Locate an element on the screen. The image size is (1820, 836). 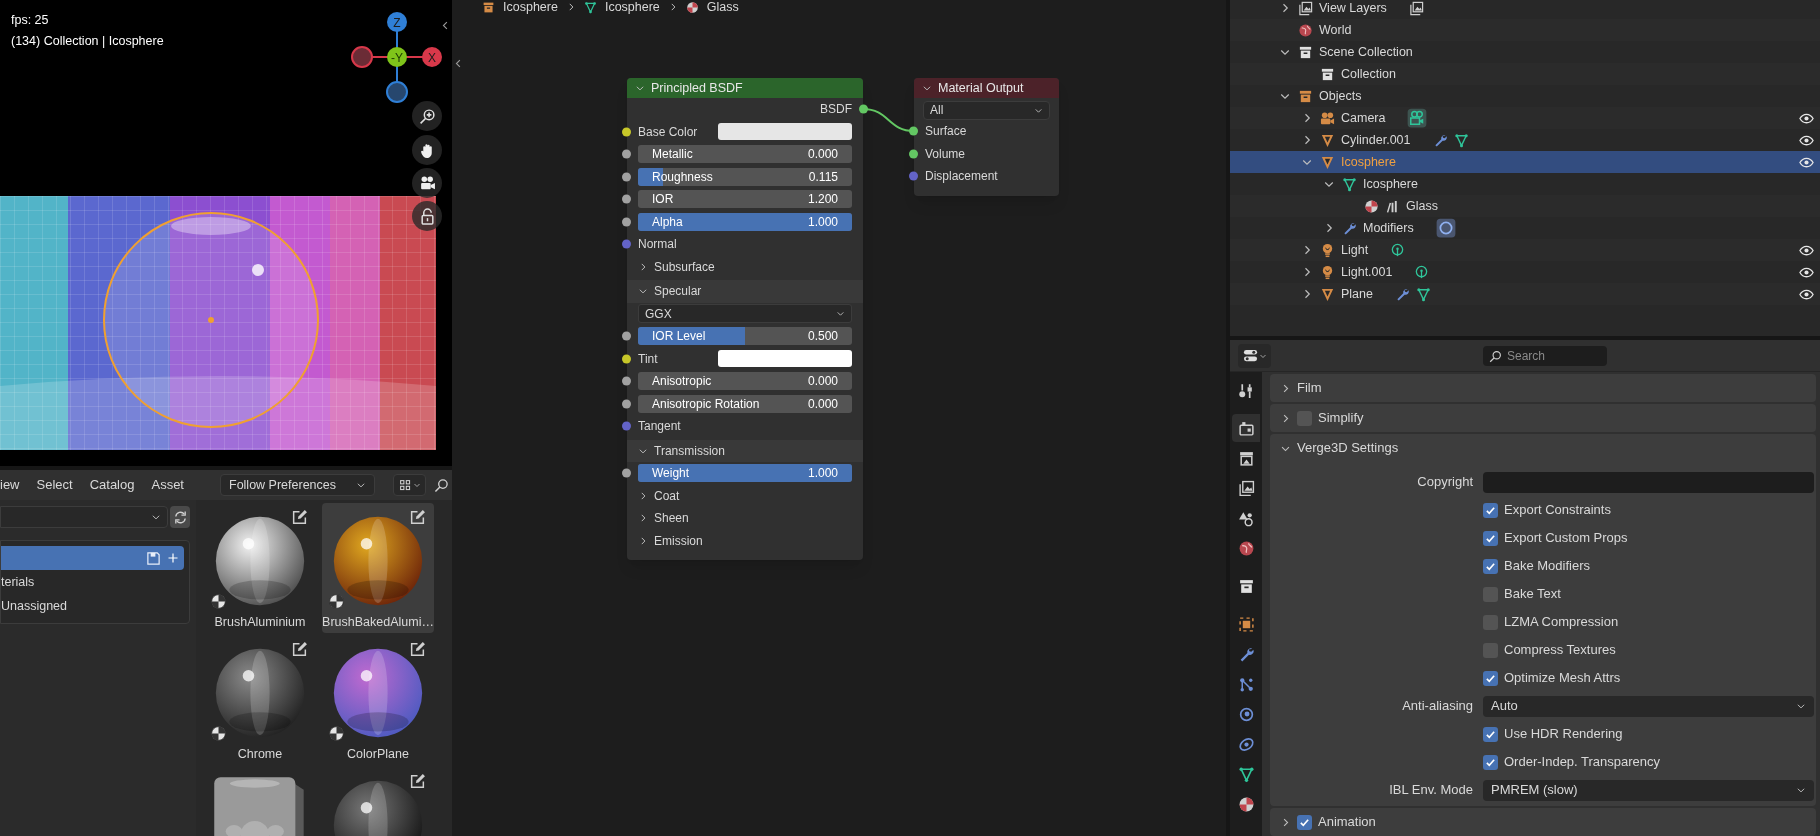
outliner-label: Light is located at coordinates (1355, 250).